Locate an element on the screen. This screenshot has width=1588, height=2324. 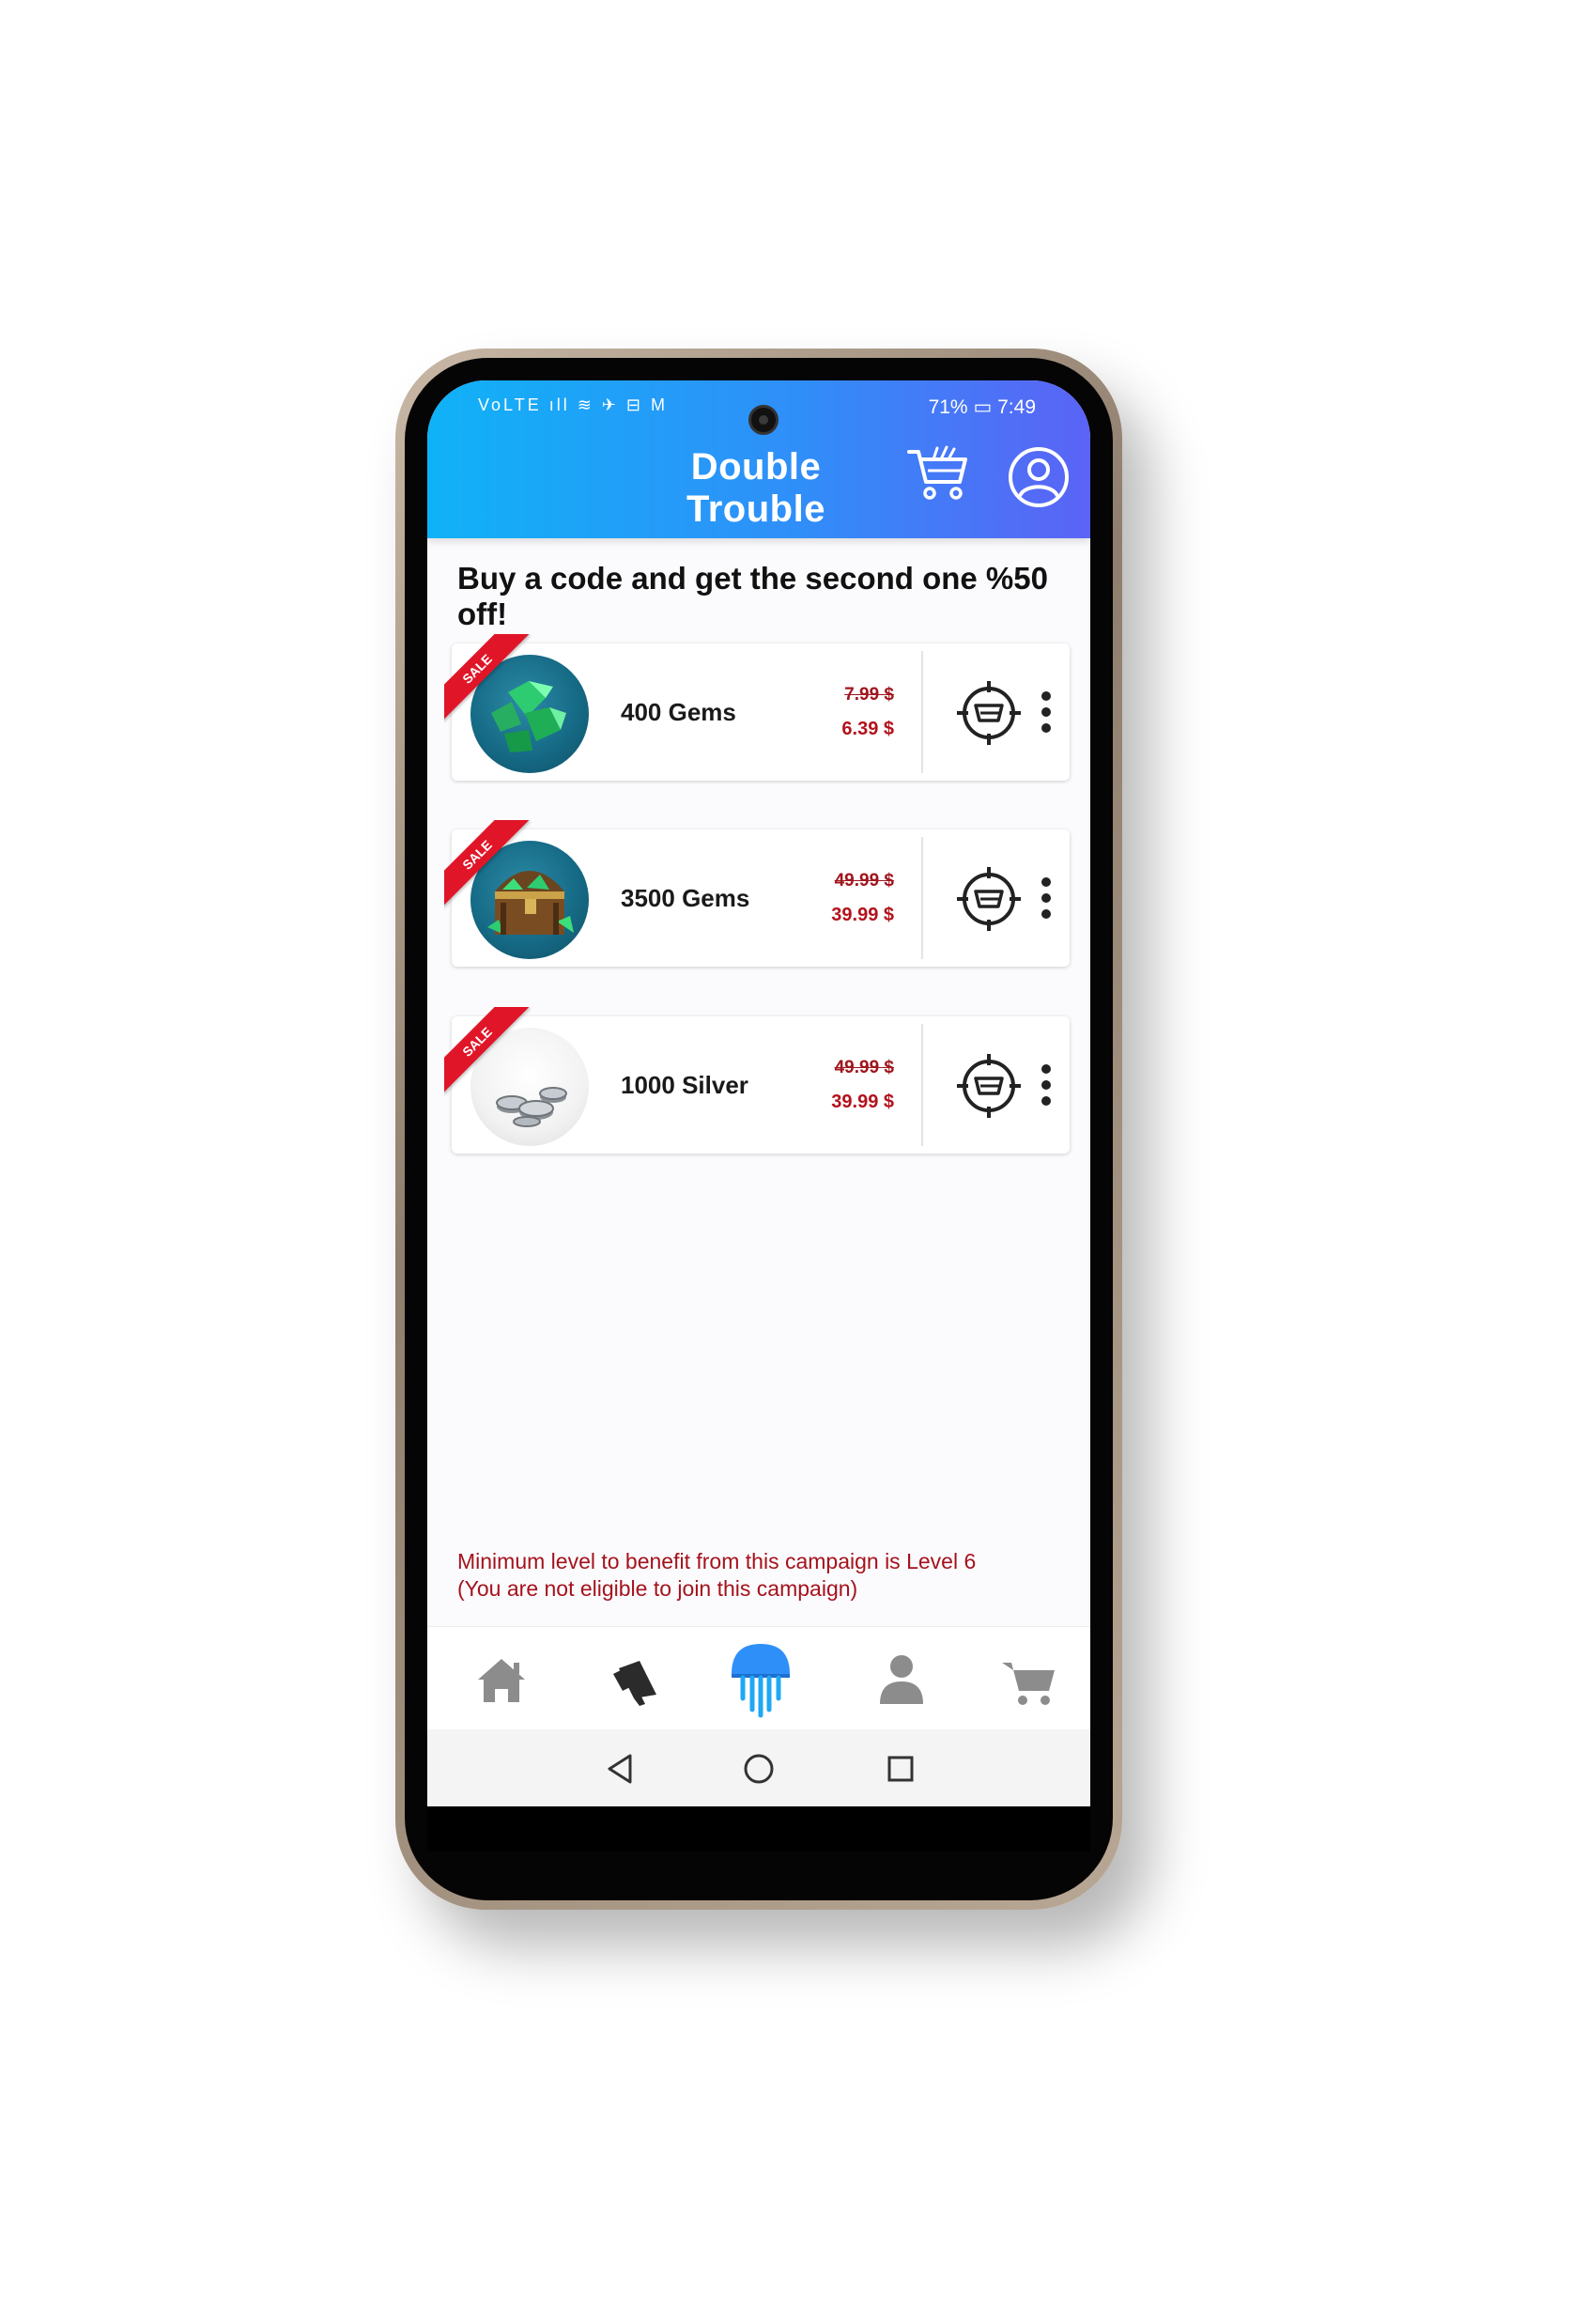
status-bar: VoLTE ıll ≋ ✈ ⊟ M 71% ▭ 7:49 is located at coordinates (759, 414).